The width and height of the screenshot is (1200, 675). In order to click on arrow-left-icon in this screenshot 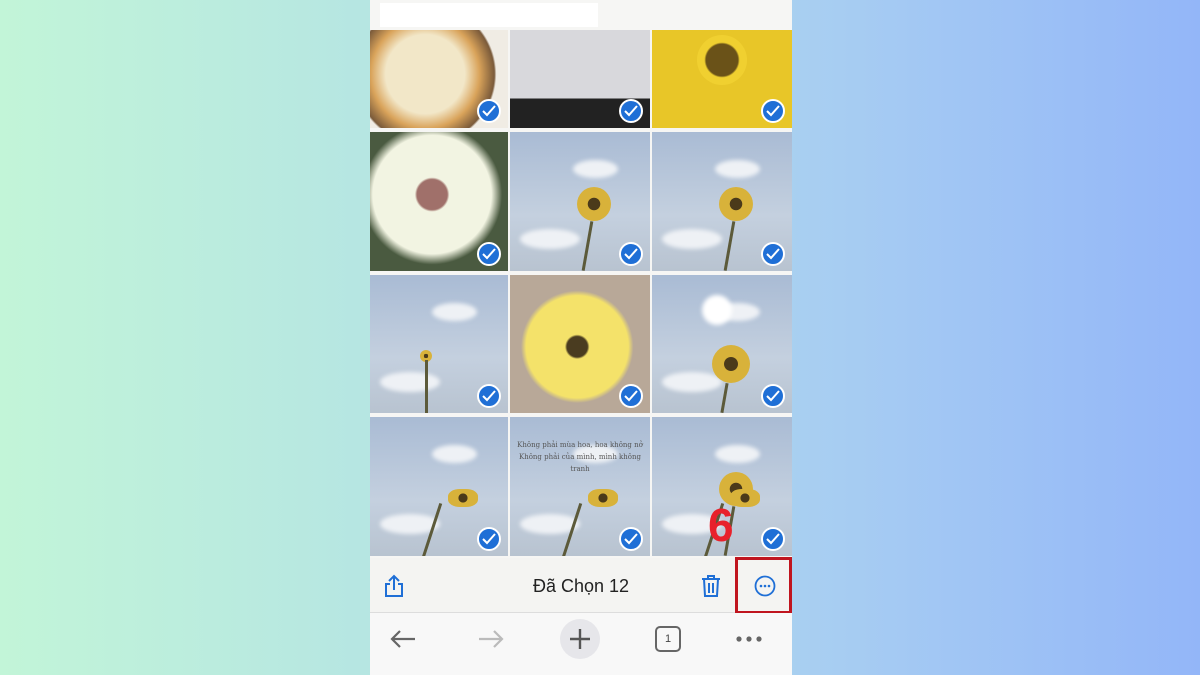, I will do `click(403, 639)`.